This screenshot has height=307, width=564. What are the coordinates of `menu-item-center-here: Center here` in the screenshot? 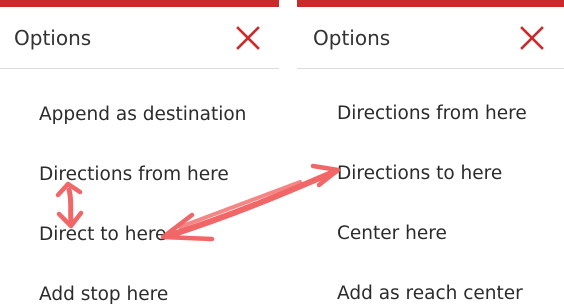 It's located at (392, 234).